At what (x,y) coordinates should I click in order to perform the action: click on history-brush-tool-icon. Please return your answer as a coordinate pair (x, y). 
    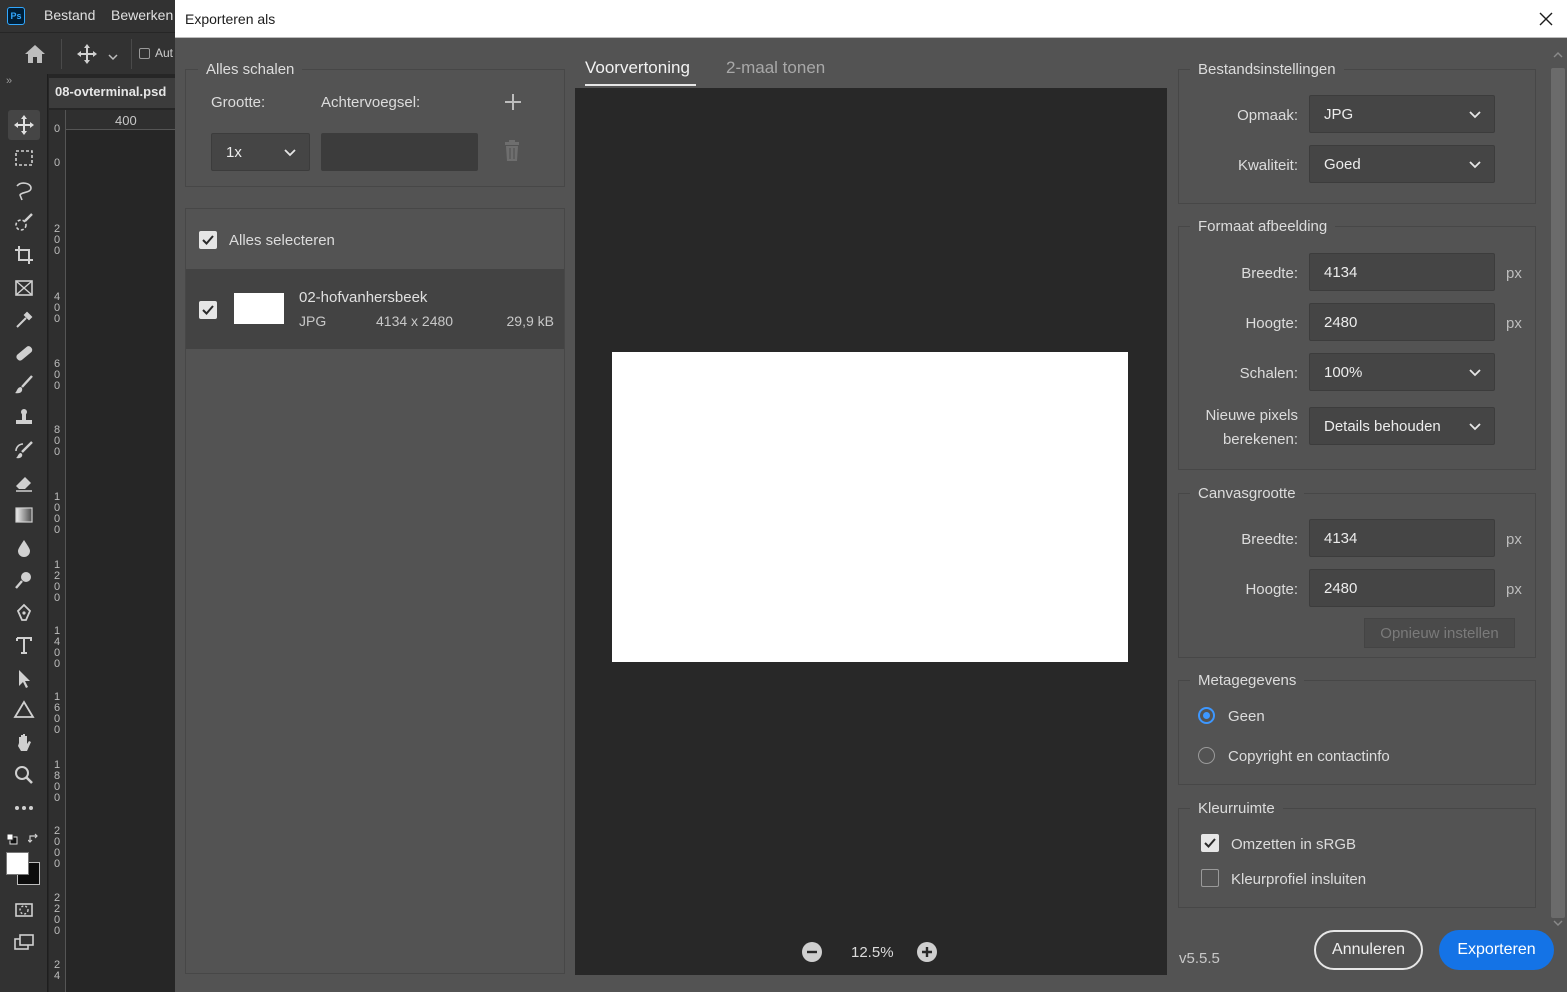
    Looking at the image, I should click on (24, 450).